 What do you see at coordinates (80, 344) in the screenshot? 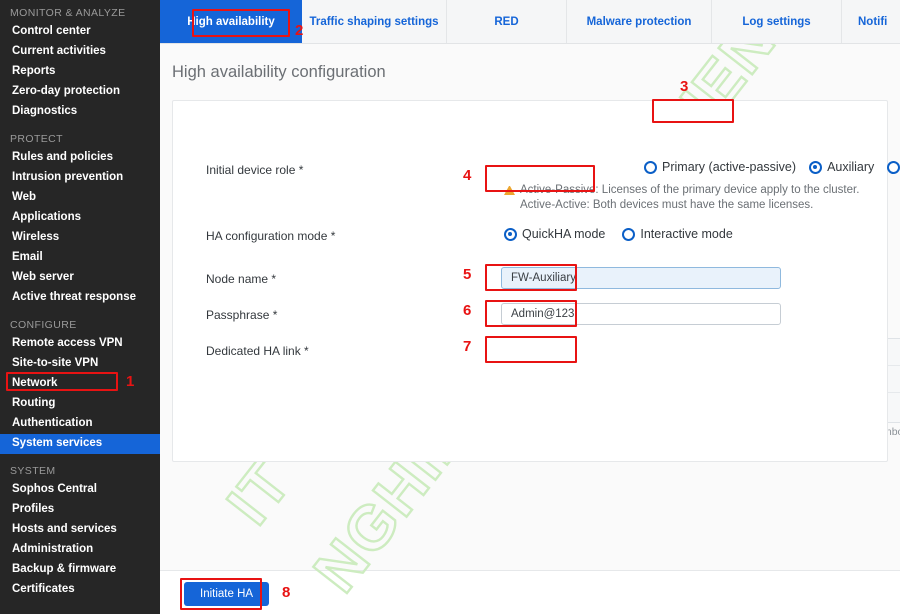
I see `sidebar-item-remote-access-vpn: Remote access VPN` at bounding box center [80, 344].